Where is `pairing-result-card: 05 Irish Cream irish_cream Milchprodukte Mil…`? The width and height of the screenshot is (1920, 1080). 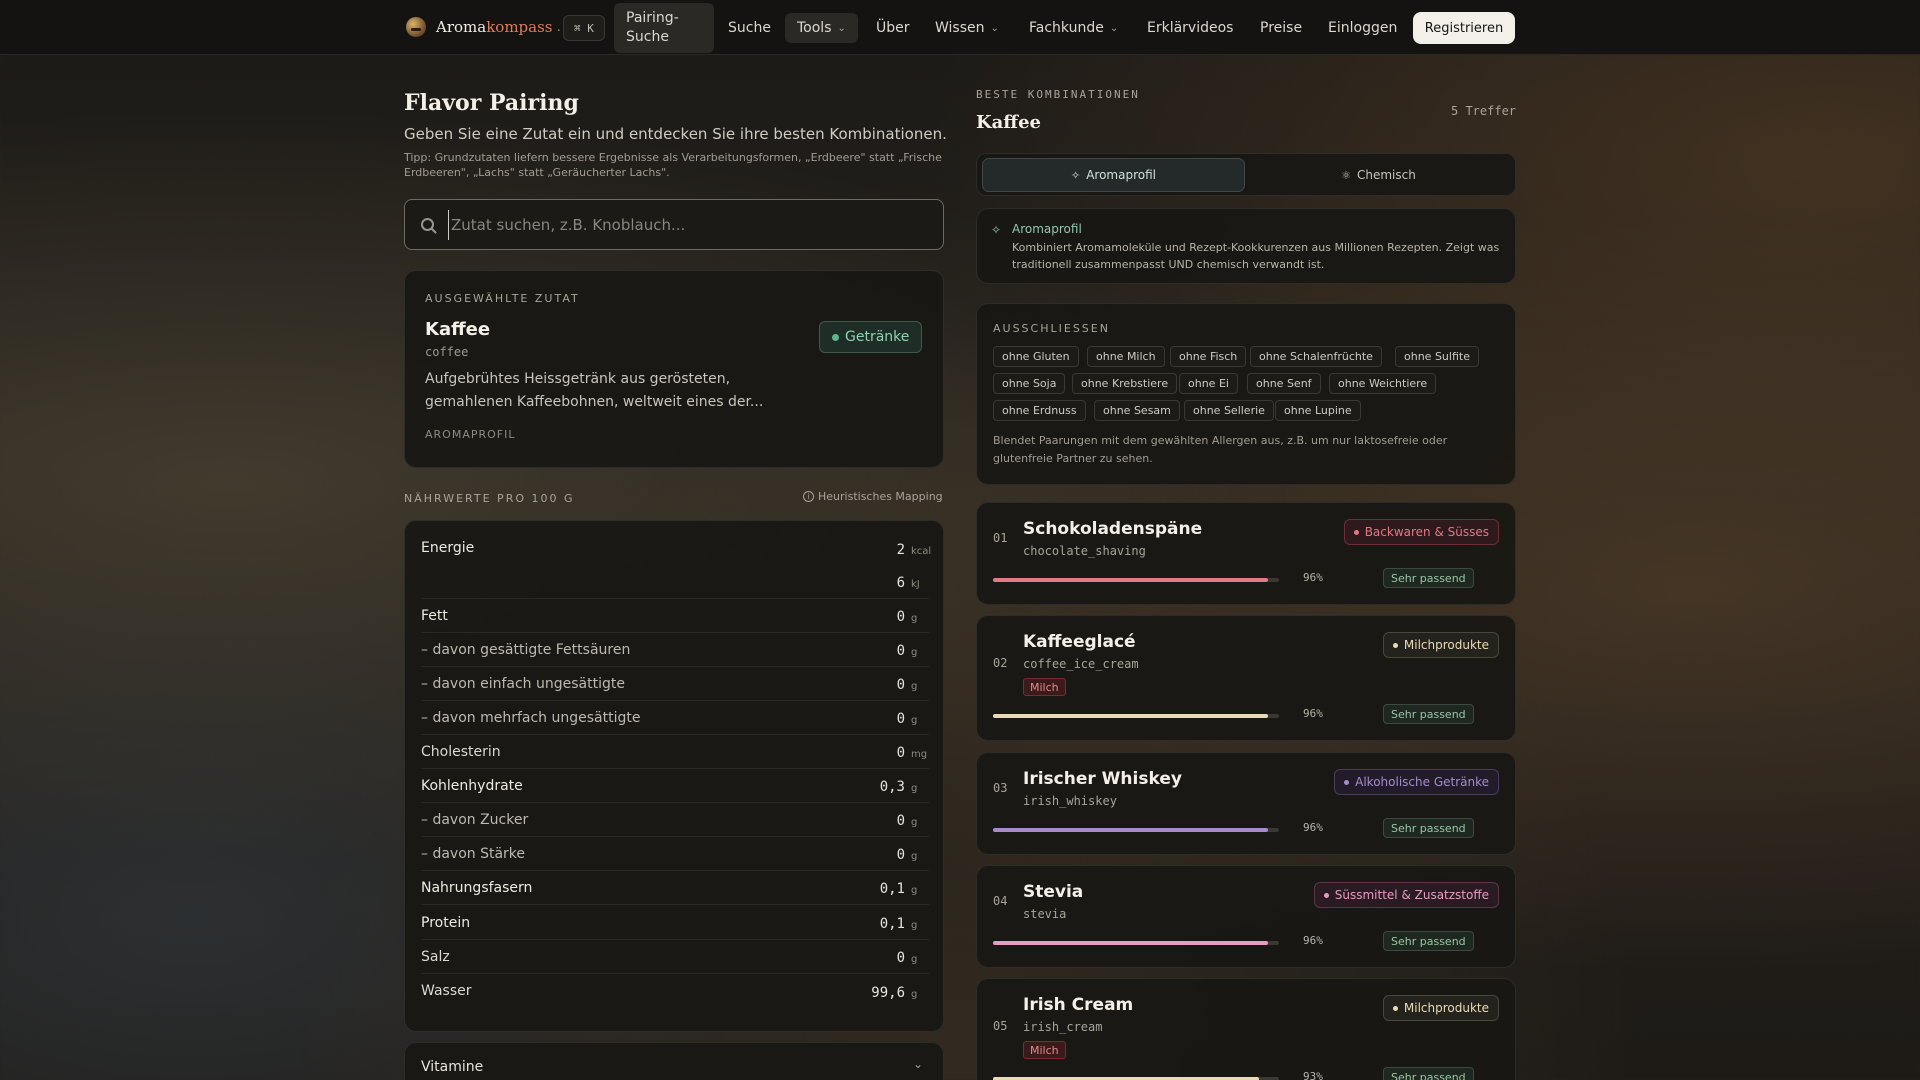 pairing-result-card: 05 Irish Cream irish_cream Milchprodukte Mil… is located at coordinates (1246, 1029).